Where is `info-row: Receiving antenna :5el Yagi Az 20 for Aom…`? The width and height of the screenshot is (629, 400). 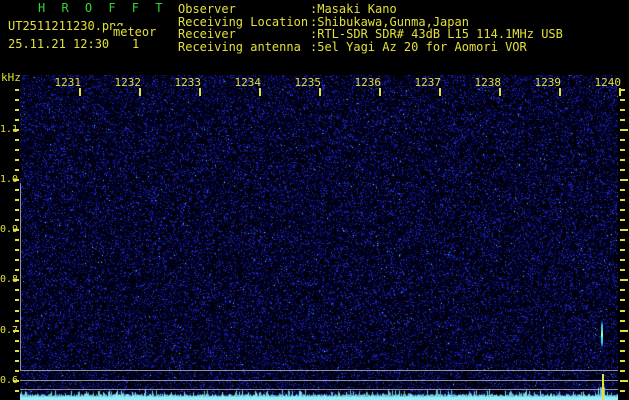 info-row: Receiving antenna :5el Yagi Az 20 for Aom… is located at coordinates (352, 47).